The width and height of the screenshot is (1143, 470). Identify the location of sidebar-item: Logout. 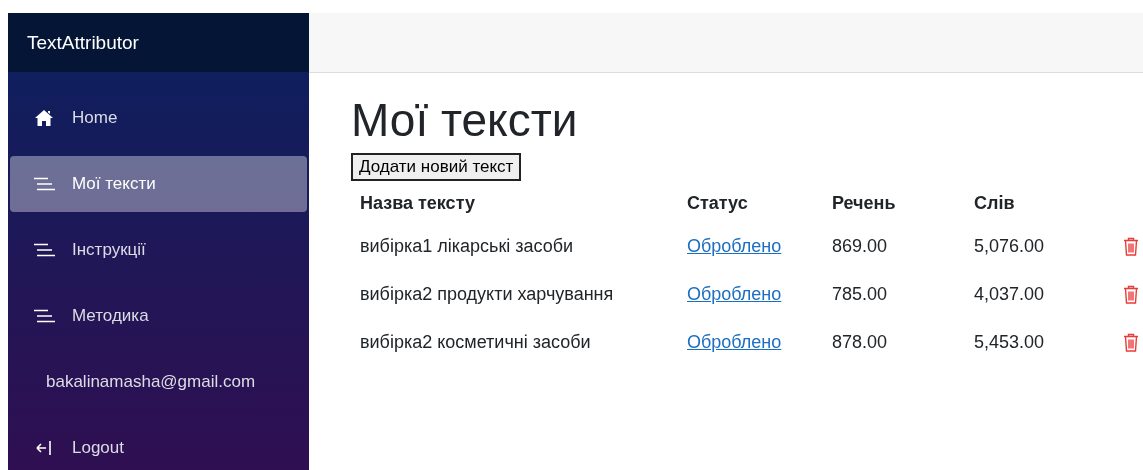
(158, 445).